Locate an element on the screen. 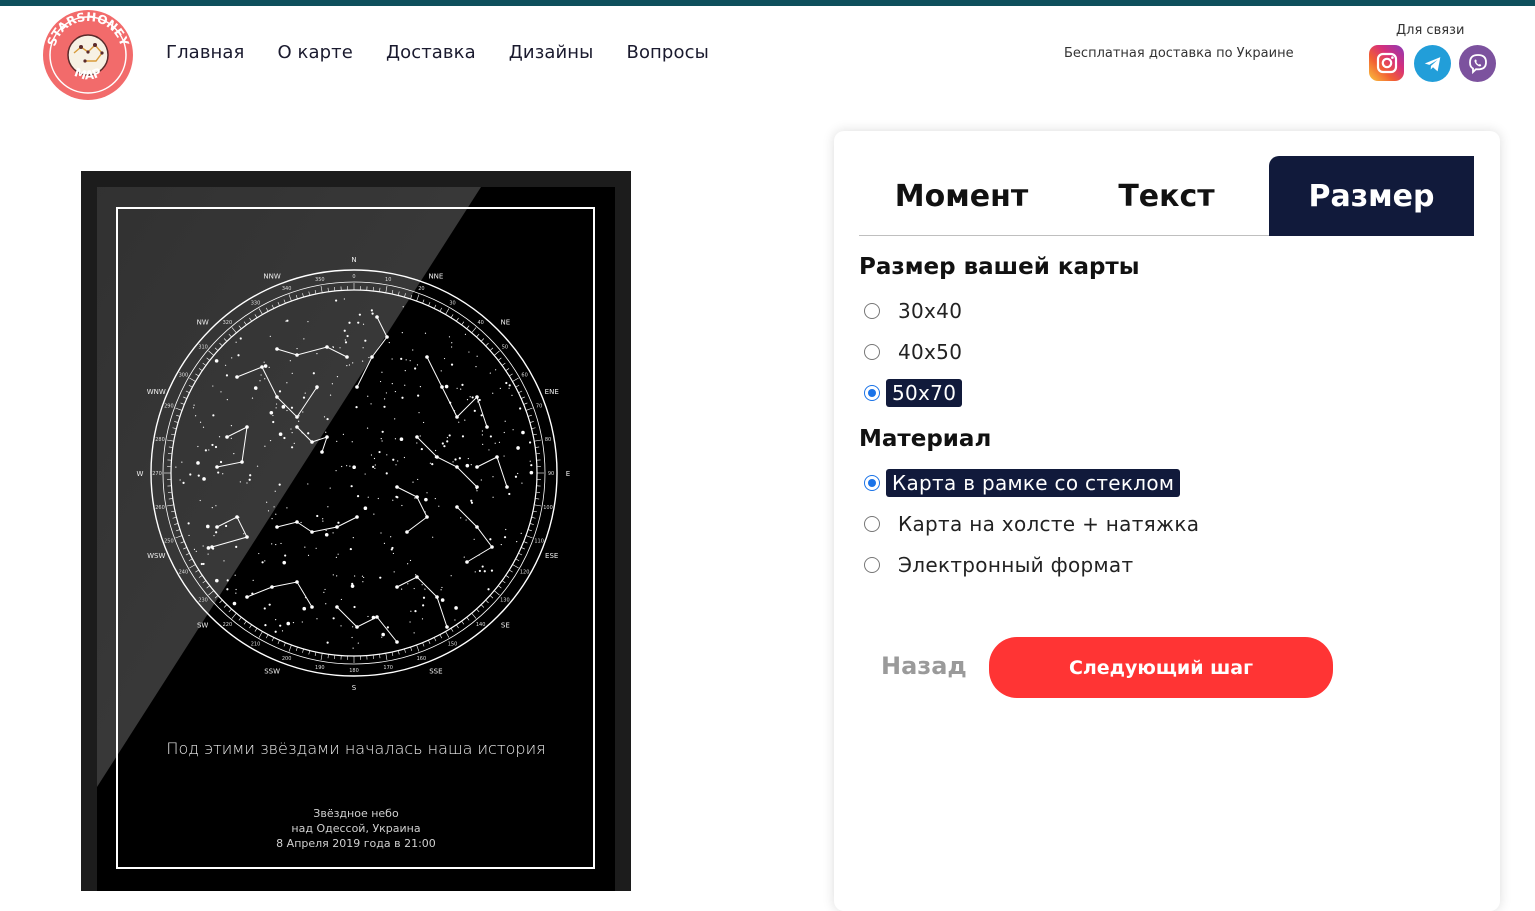 This screenshot has height=911, width=1535. compass-degree-label: 300 is located at coordinates (184, 376).